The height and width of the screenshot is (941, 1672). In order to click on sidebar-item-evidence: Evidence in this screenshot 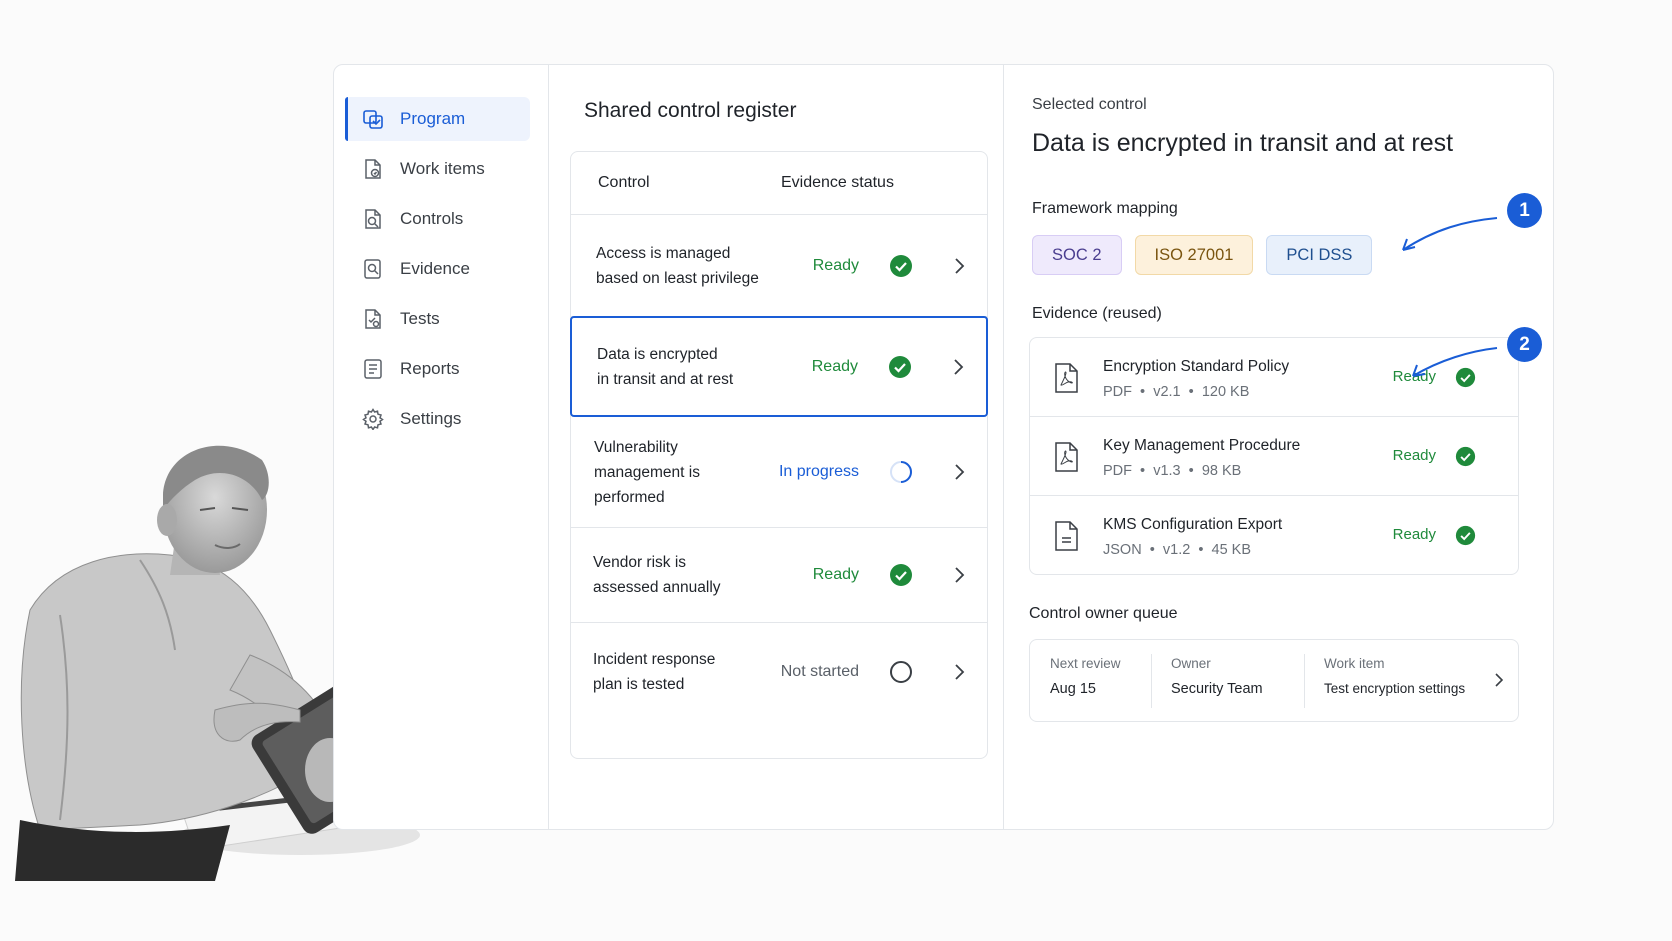, I will do `click(437, 269)`.